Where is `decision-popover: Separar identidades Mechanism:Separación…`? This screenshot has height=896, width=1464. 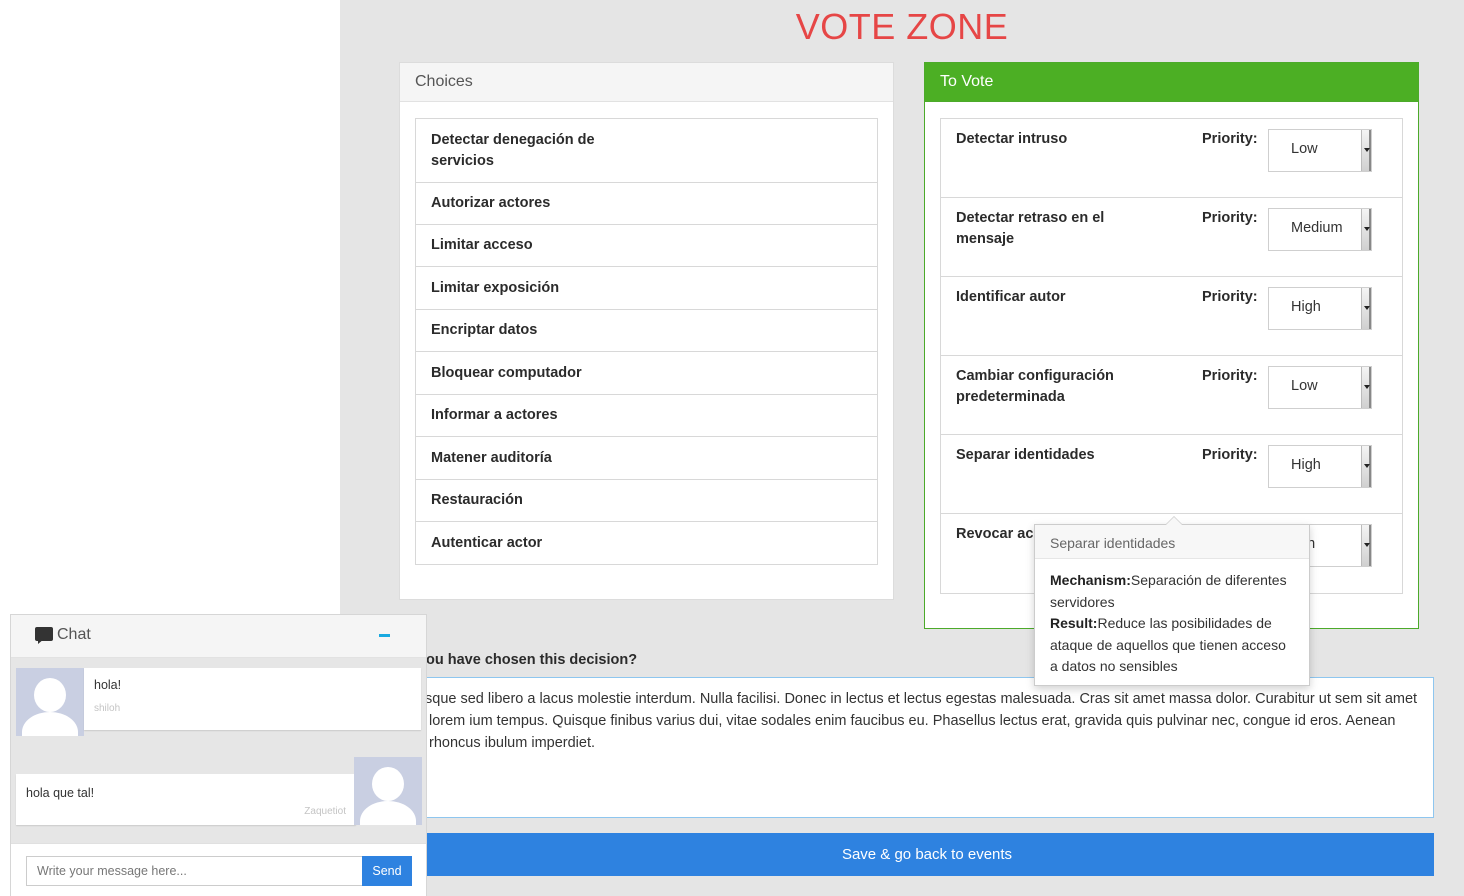 decision-popover: Separar identidades Mechanism:Separación… is located at coordinates (1172, 601).